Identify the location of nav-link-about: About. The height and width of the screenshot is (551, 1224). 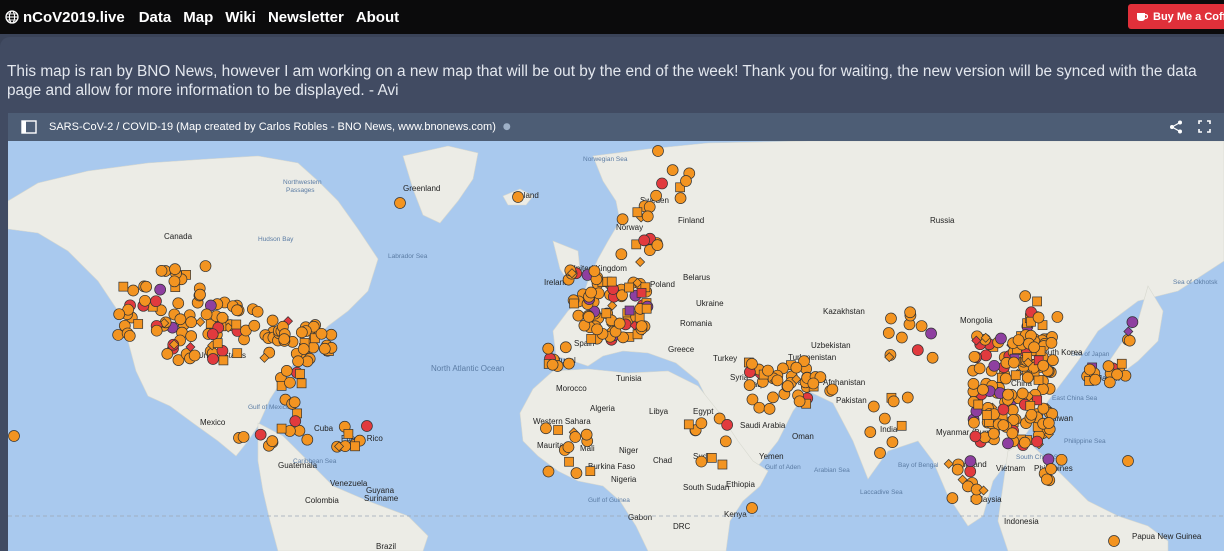
(377, 17).